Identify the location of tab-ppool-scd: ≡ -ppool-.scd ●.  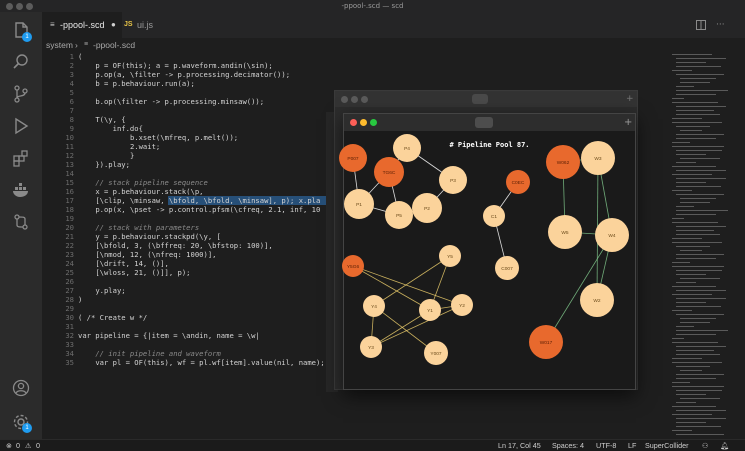
(82, 25).